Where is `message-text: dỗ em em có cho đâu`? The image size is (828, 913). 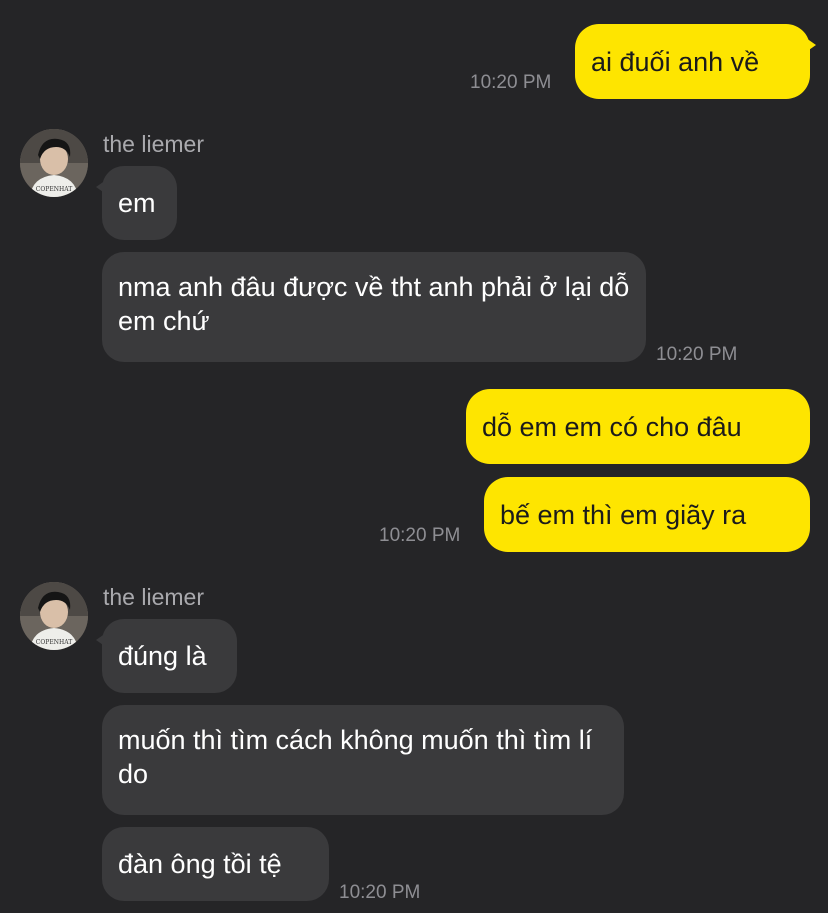 message-text: dỗ em em có cho đâu is located at coordinates (612, 426).